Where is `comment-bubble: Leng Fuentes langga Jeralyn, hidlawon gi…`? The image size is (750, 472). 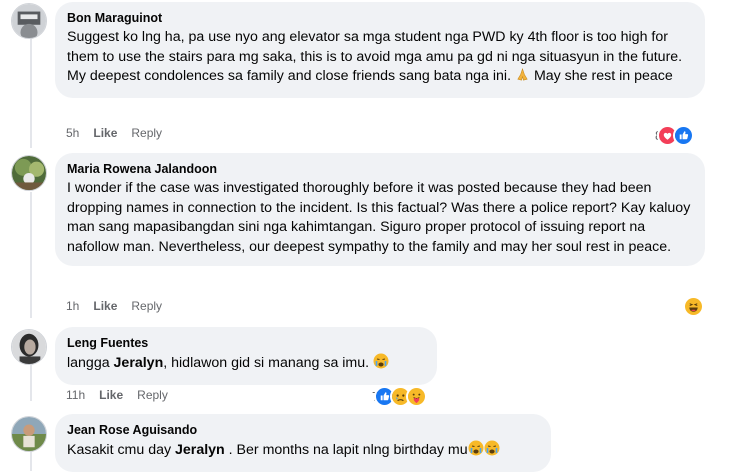
comment-bubble: Leng Fuentes langga Jeralyn, hidlawon gi… is located at coordinates (246, 356).